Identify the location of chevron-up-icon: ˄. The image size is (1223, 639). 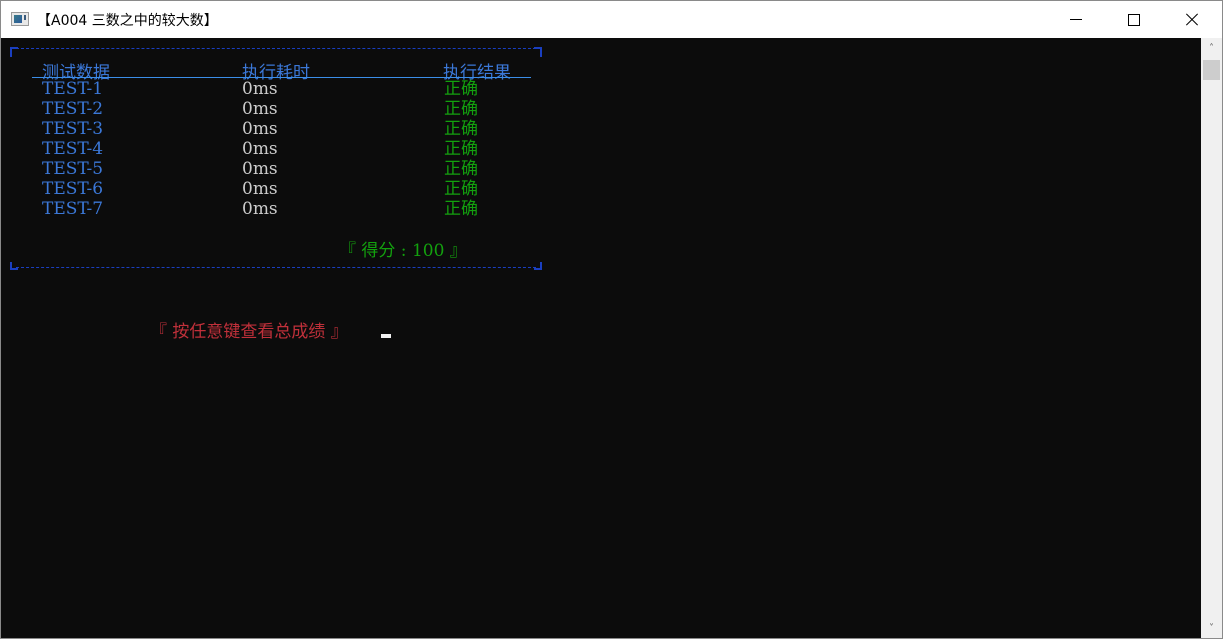
(1211, 48).